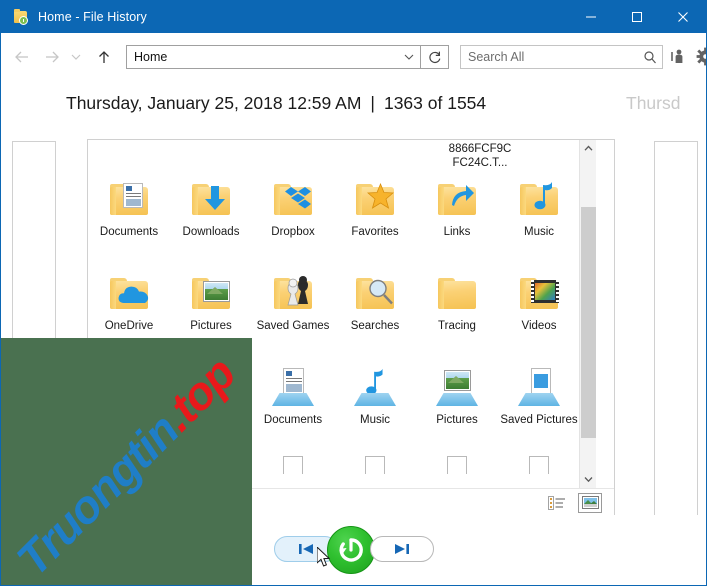  I want to click on next-snapshot-ghost-label: Thursd, so click(653, 103).